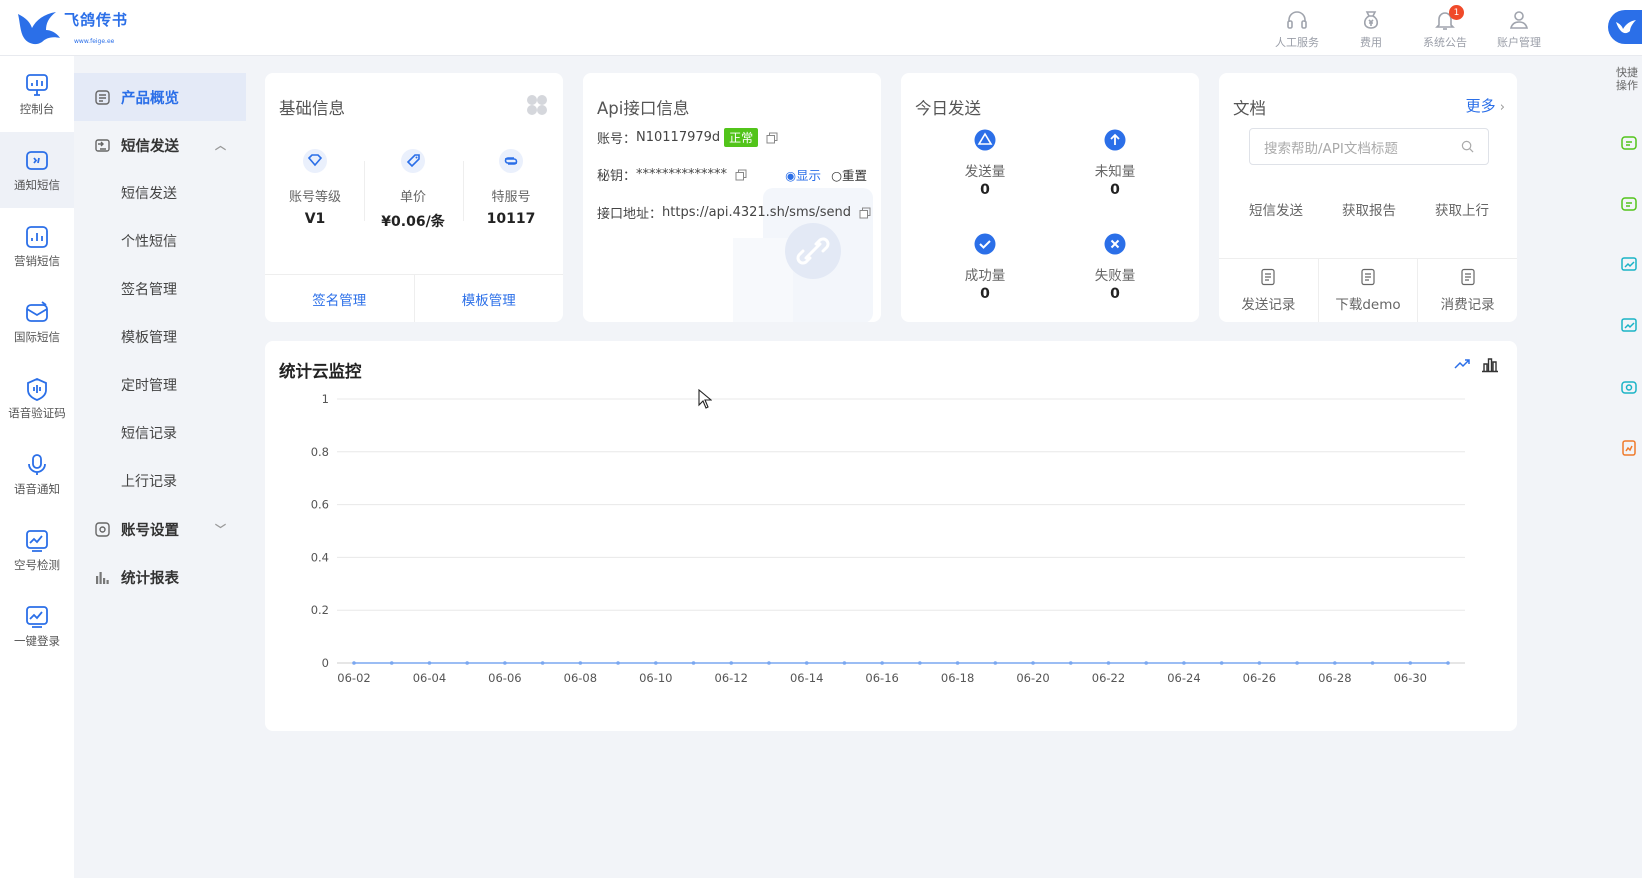  I want to click on rail-item-voice-code: 语音验证码, so click(37, 398).